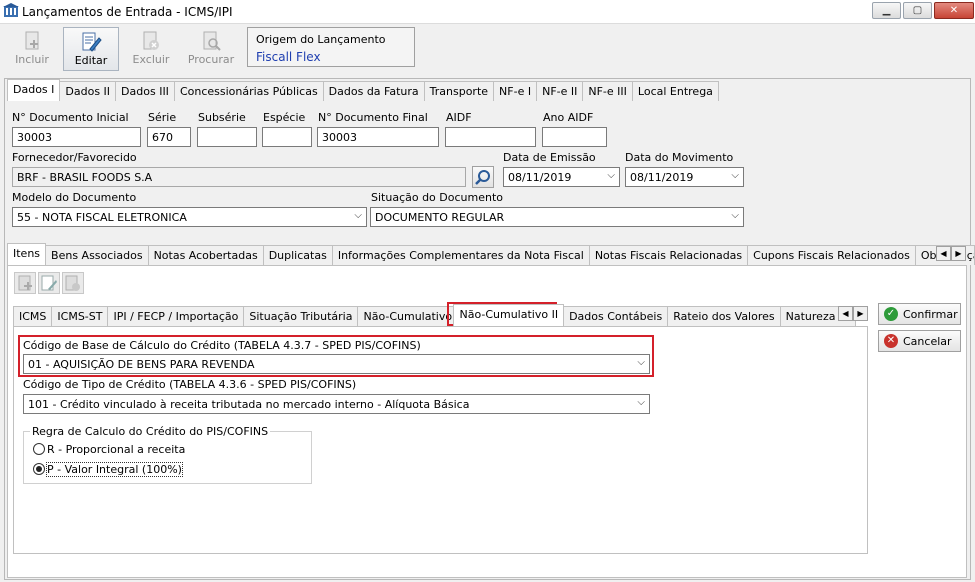  I want to click on origem-label: Origem do Lançamento, so click(321, 39).